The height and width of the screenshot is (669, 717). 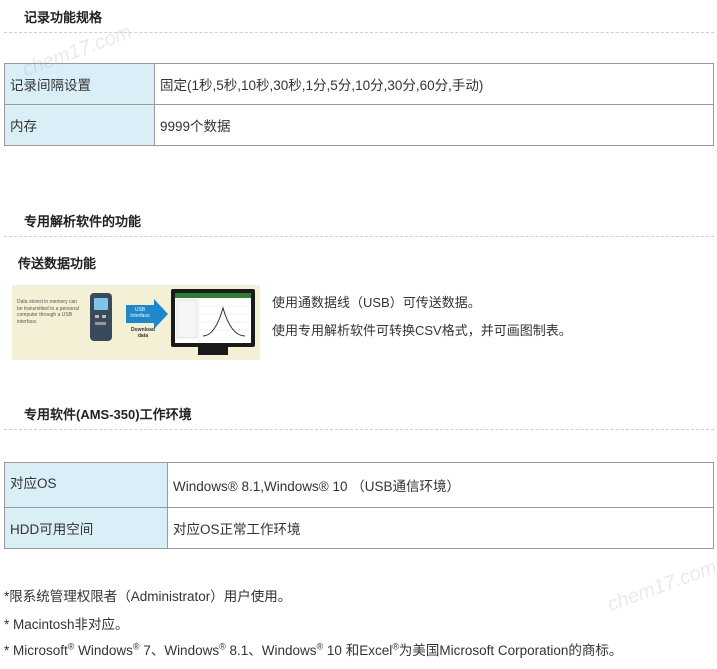 What do you see at coordinates (510, 650) in the screenshot?
I see `note-text: 为美国Microsoft Corporation的商标。` at bounding box center [510, 650].